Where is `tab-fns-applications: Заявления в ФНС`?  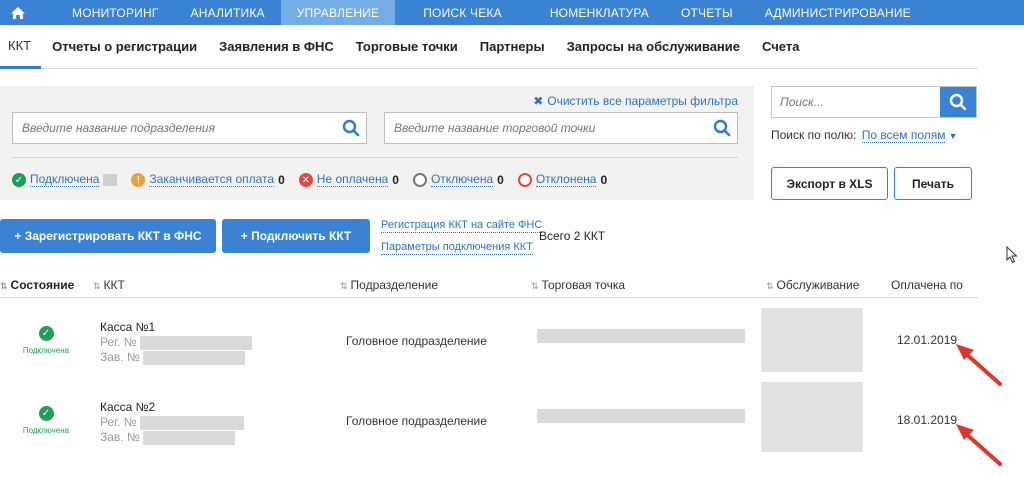 tab-fns-applications: Заявления в ФНС is located at coordinates (276, 47).